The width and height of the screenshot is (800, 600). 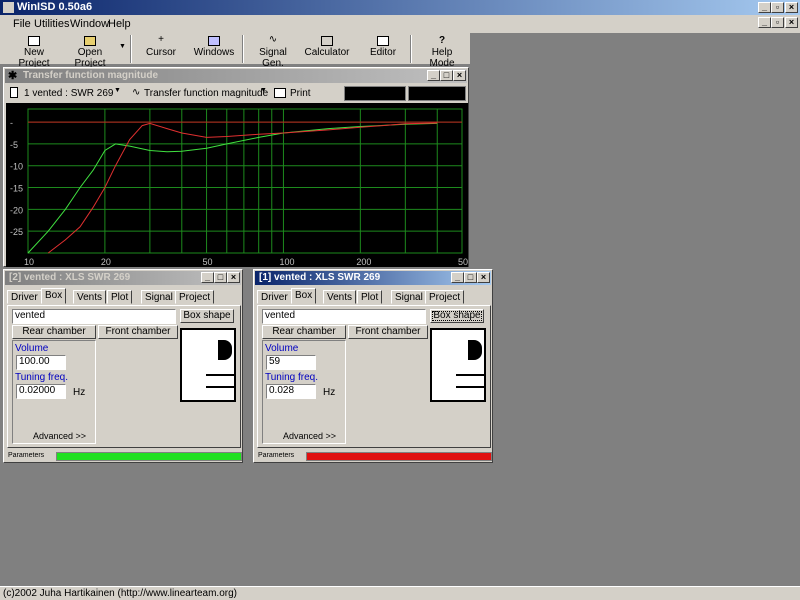 What do you see at coordinates (363, 262) in the screenshot?
I see `x-tick-label: 200` at bounding box center [363, 262].